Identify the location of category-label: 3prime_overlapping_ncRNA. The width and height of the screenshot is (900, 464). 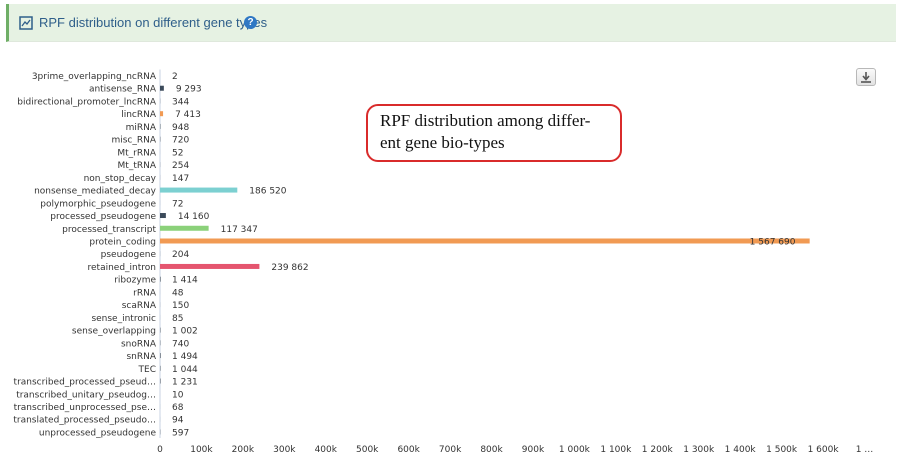
(94, 77).